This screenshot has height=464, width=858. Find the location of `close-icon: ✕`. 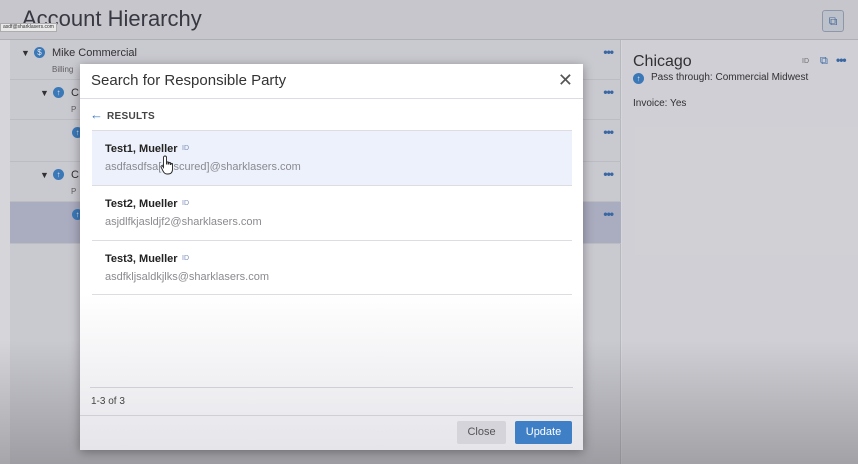

close-icon: ✕ is located at coordinates (565, 80).